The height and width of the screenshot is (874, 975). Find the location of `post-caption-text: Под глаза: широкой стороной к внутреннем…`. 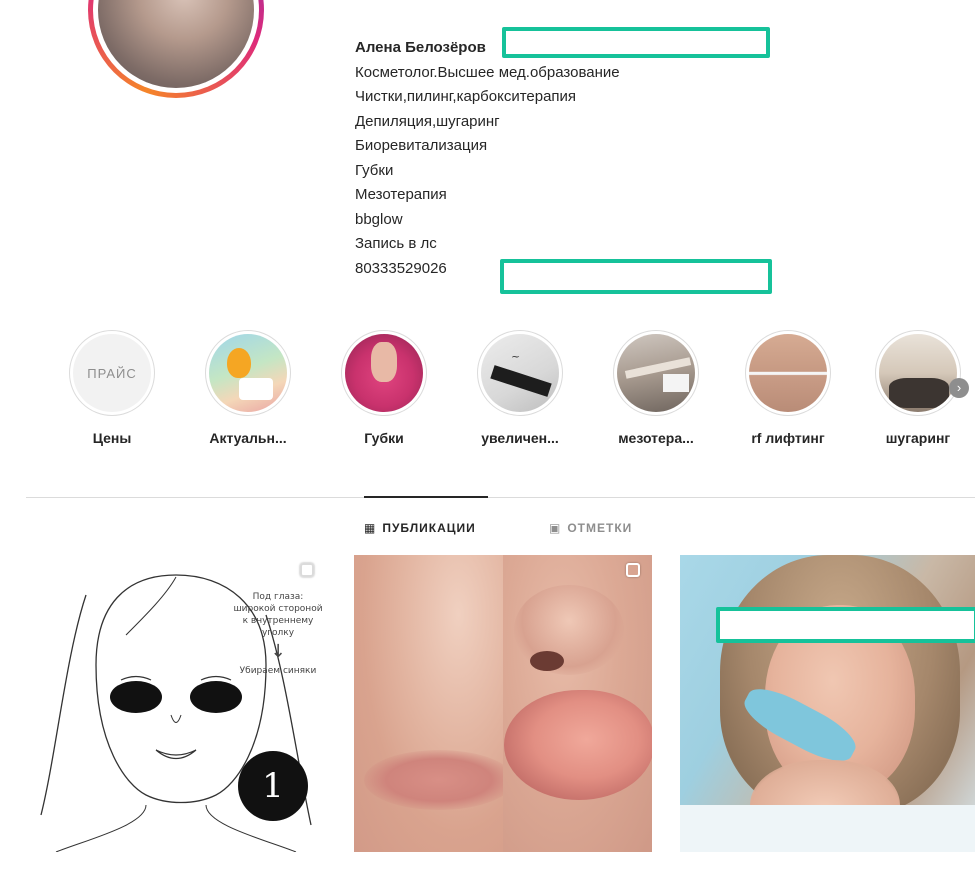

post-caption-text: Под глаза: широкой стороной к внутреннем… is located at coordinates (277, 634).